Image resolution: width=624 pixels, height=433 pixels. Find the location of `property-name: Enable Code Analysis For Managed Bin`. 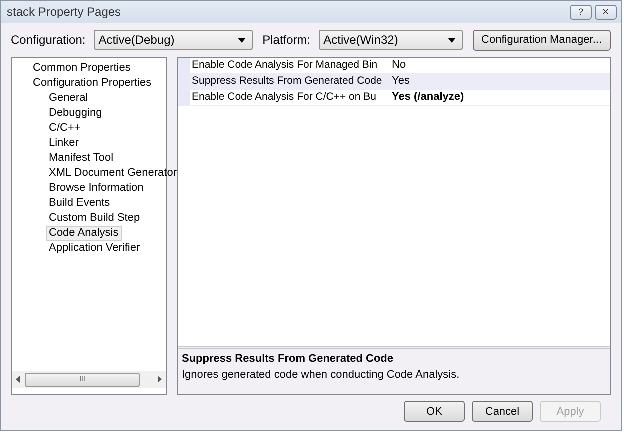

property-name: Enable Code Analysis For Managed Bin is located at coordinates (285, 65).